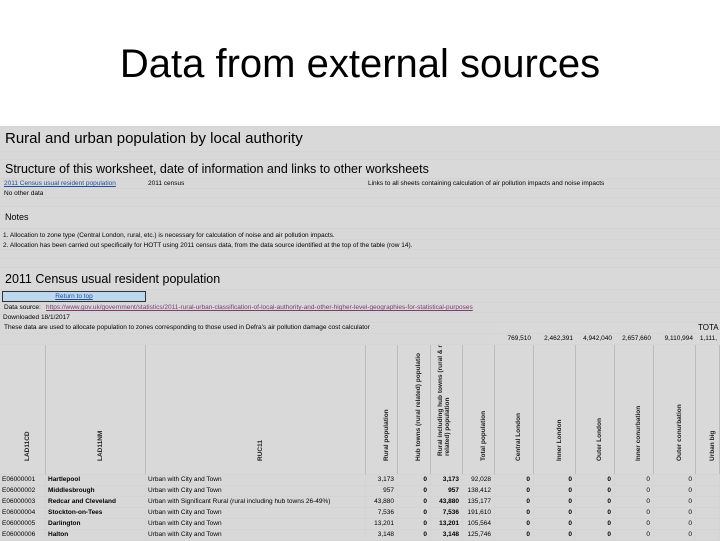 This screenshot has width=720, height=541. What do you see at coordinates (514, 409) in the screenshot?
I see `column-header: Central London` at bounding box center [514, 409].